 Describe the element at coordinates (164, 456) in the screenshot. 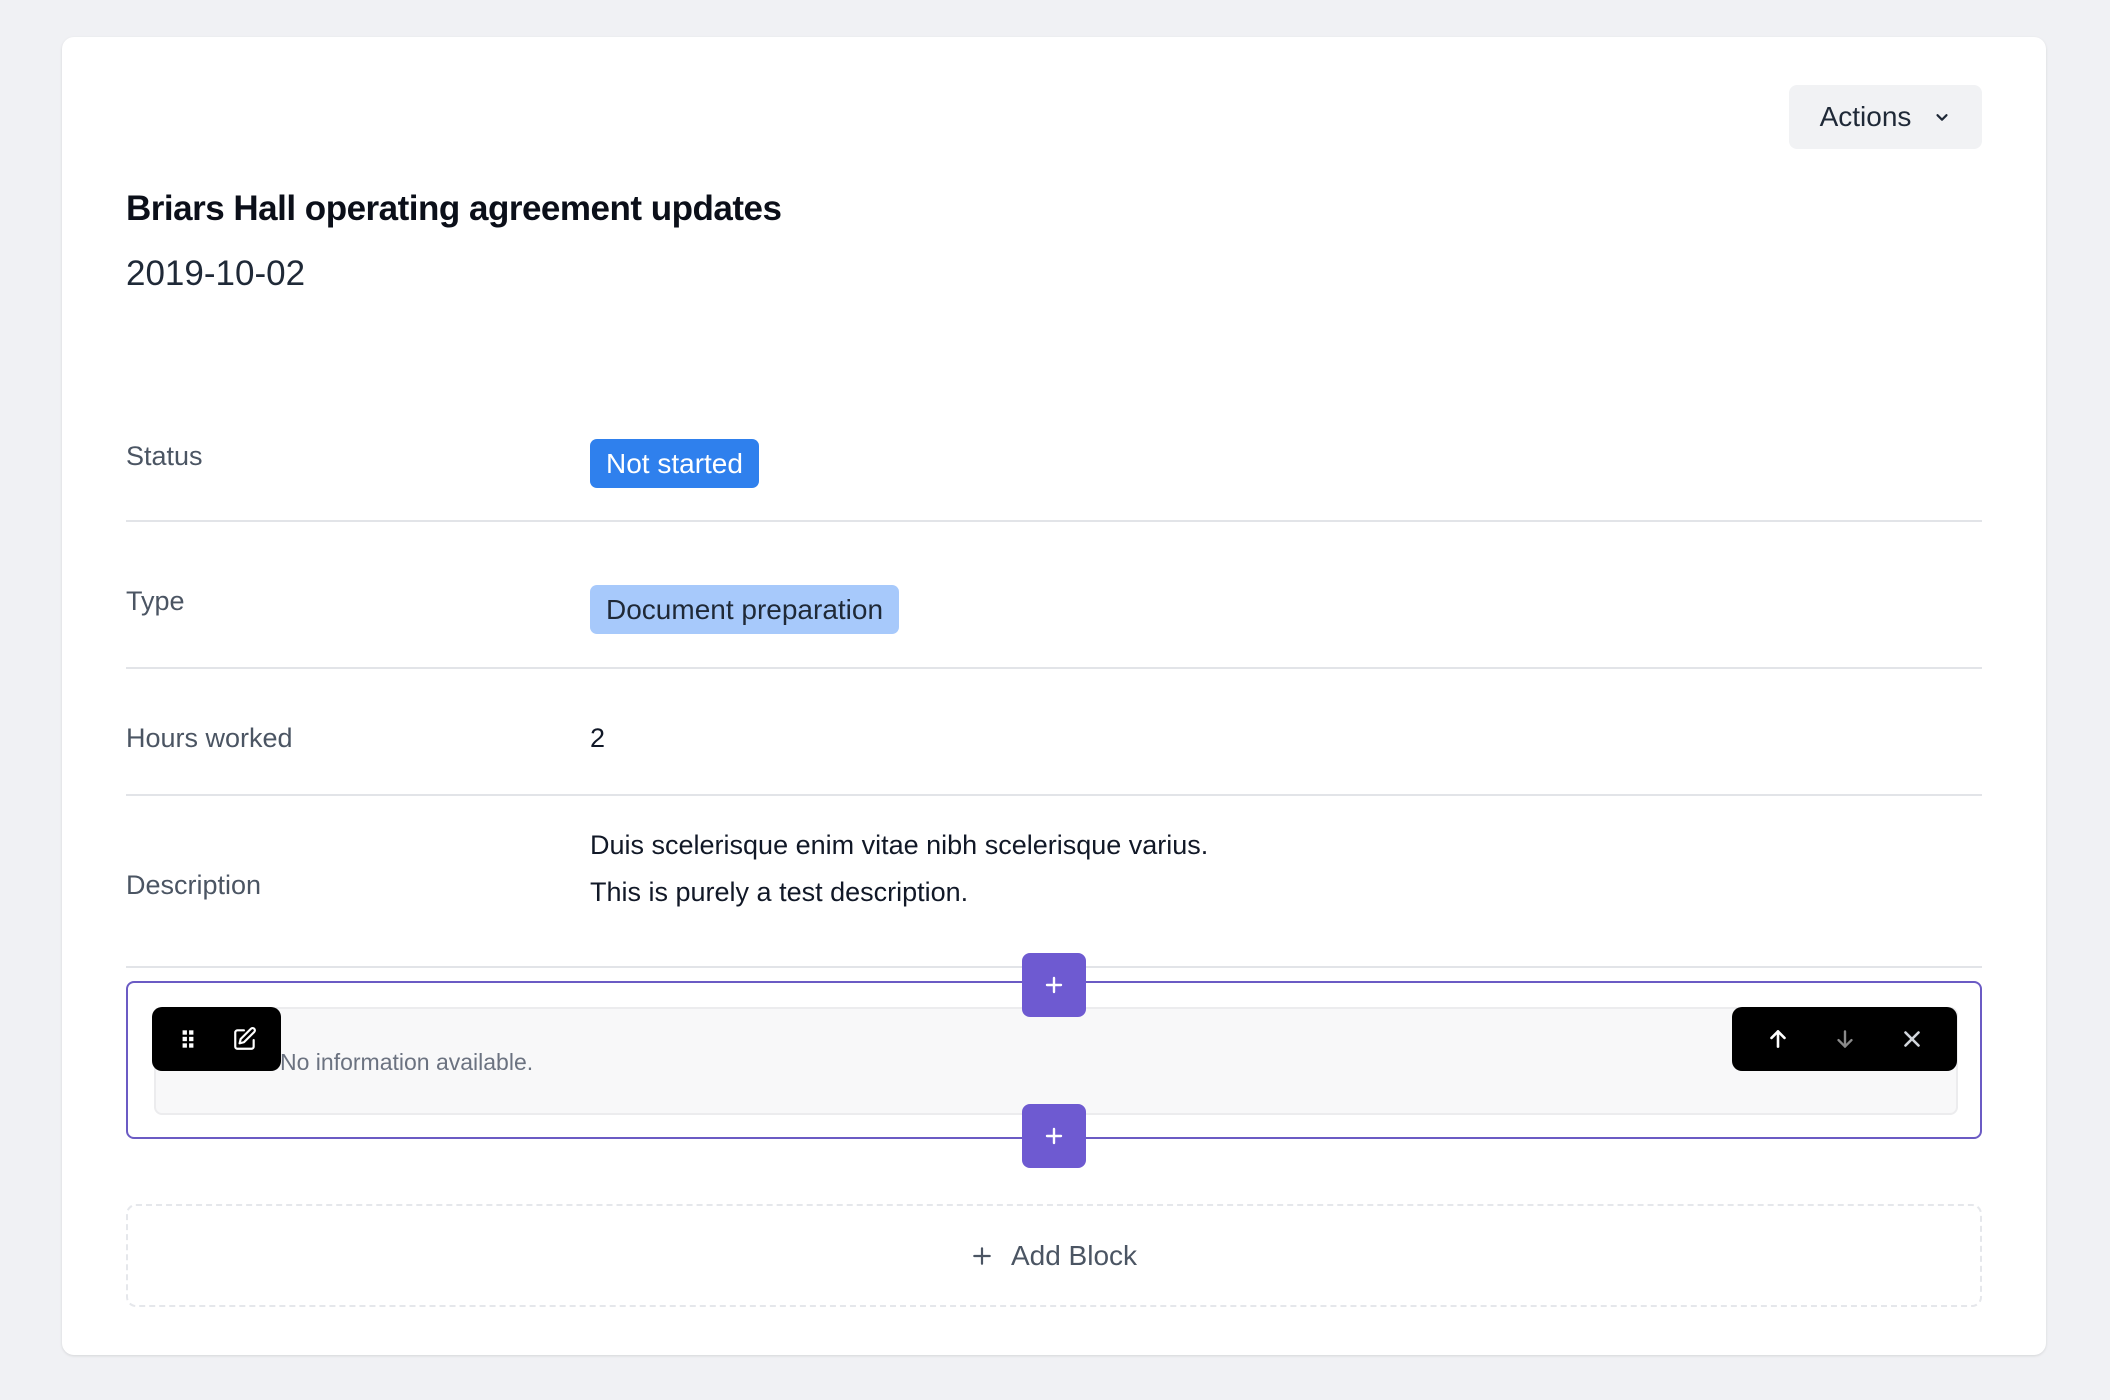

I see `field-label-status: Status` at that location.